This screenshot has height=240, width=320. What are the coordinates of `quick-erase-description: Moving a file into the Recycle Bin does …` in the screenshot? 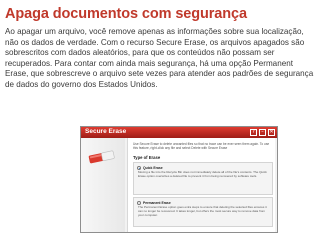 It's located at (202, 174).